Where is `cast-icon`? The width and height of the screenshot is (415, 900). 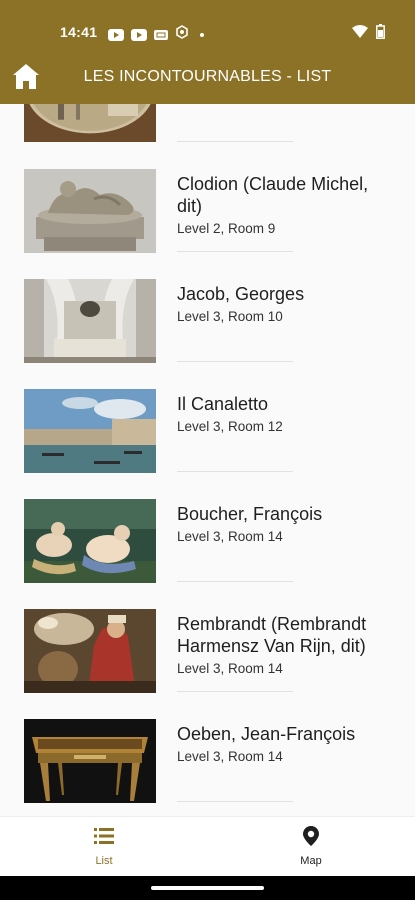 cast-icon is located at coordinates (161, 34).